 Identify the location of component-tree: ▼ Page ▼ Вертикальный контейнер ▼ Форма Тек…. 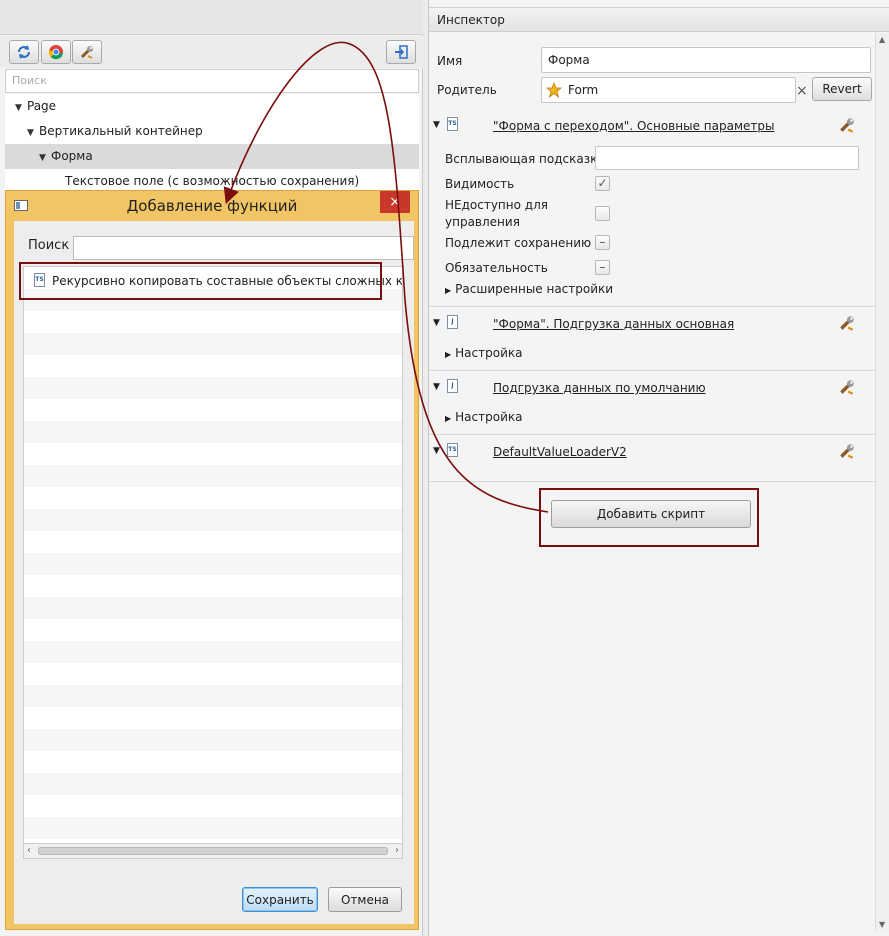
(212, 142).